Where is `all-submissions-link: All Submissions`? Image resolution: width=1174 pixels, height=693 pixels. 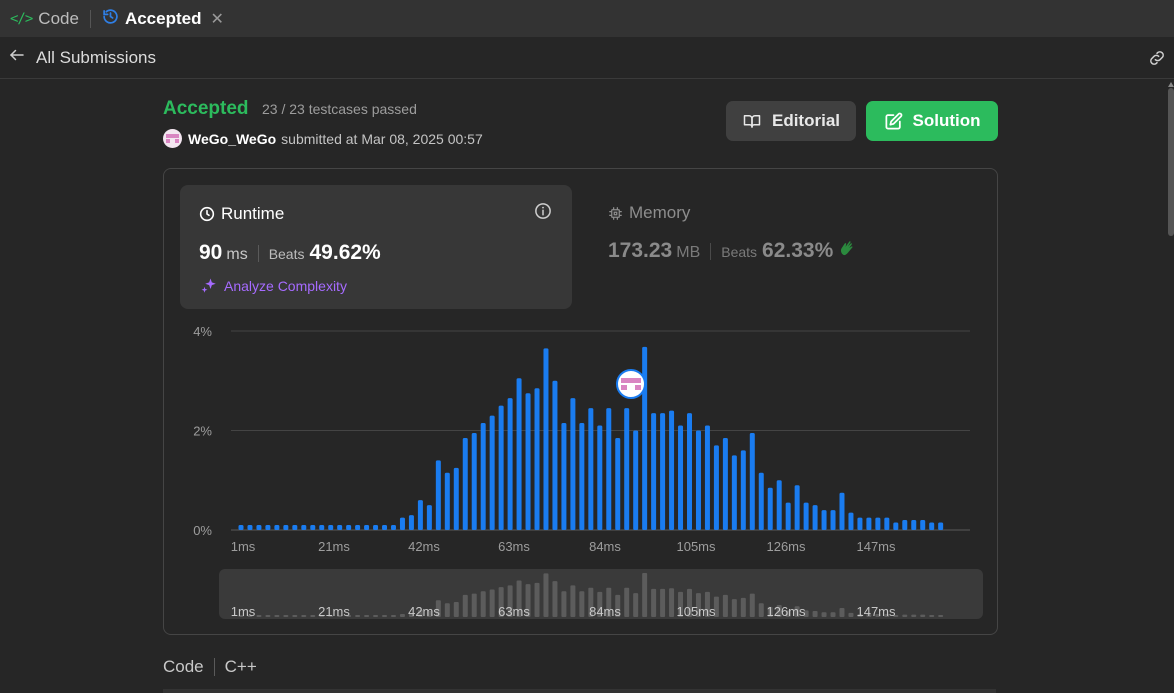 all-submissions-link: All Submissions is located at coordinates (96, 58).